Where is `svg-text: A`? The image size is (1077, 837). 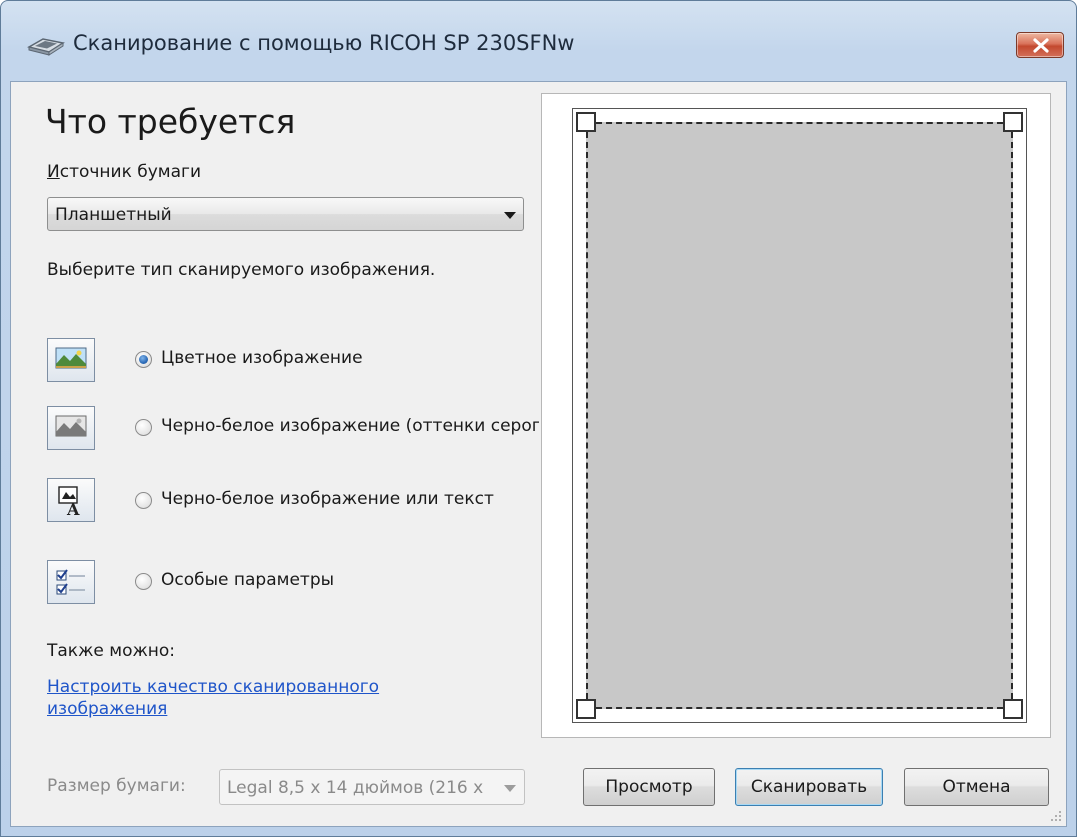 svg-text: A is located at coordinates (73, 508).